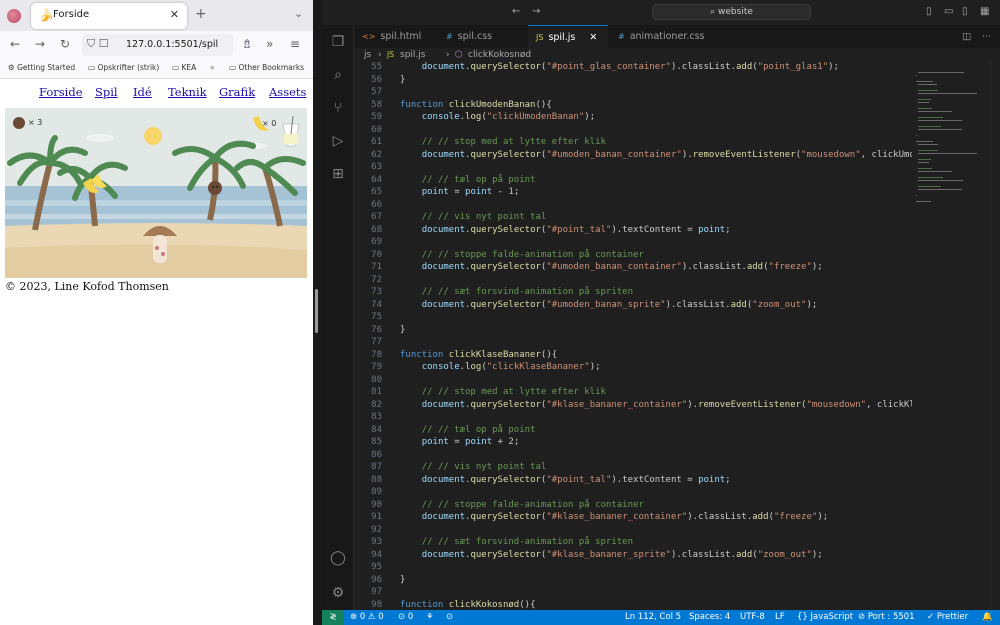 The height and width of the screenshot is (625, 1000). Describe the element at coordinates (367, 55) in the screenshot. I see `breadcrumb-folder: js` at that location.